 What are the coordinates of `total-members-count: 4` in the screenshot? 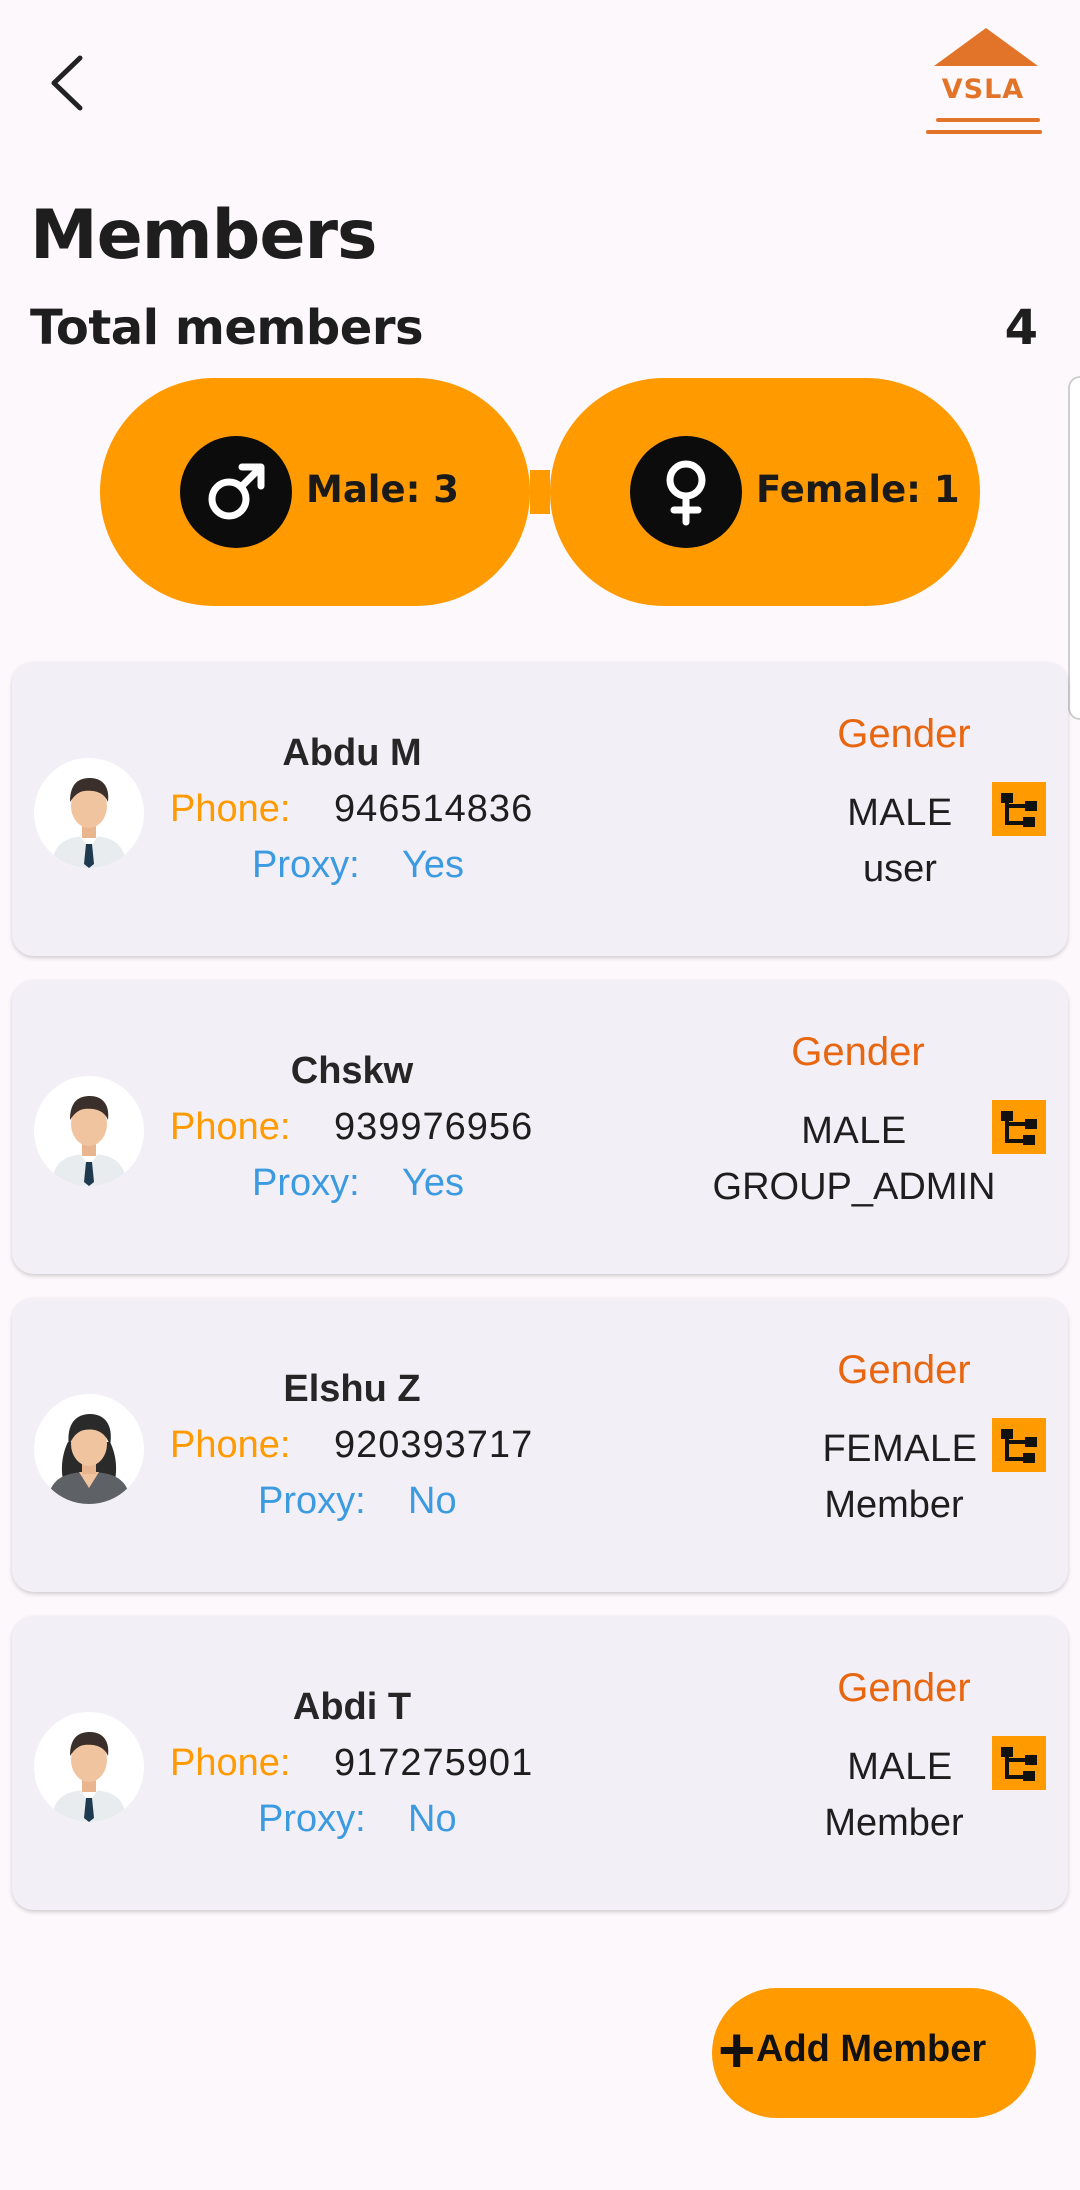 It's located at (1021, 328).